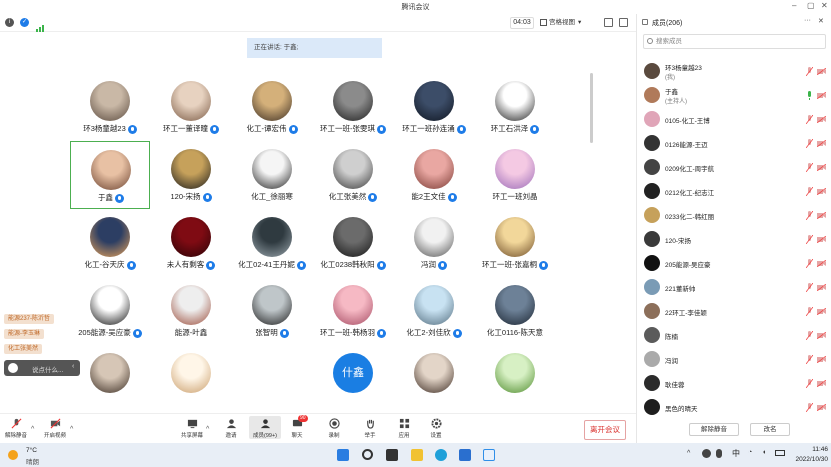 Image resolution: width=831 pixels, height=467 pixels. Describe the element at coordinates (73, 366) in the screenshot. I see `collapse-icon: ‹` at that location.